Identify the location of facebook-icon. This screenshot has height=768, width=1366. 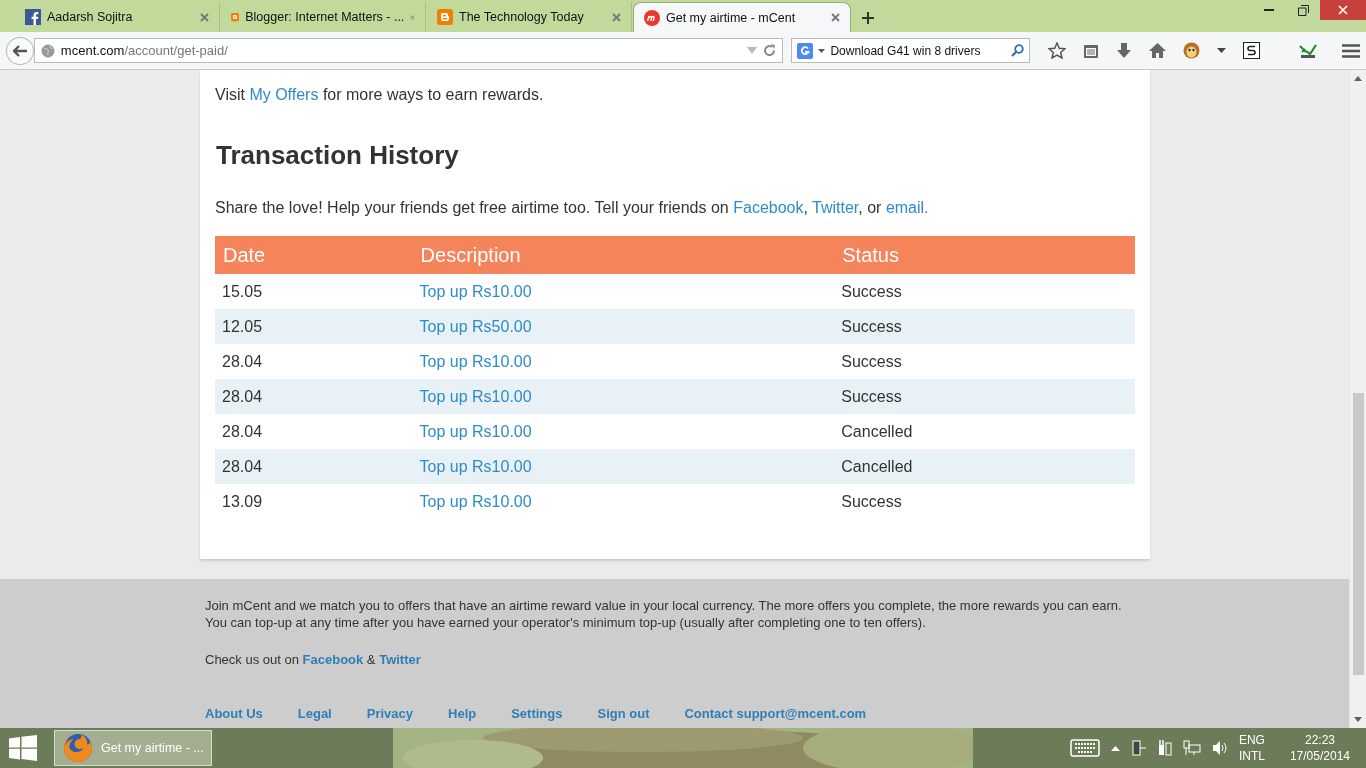
(33, 17).